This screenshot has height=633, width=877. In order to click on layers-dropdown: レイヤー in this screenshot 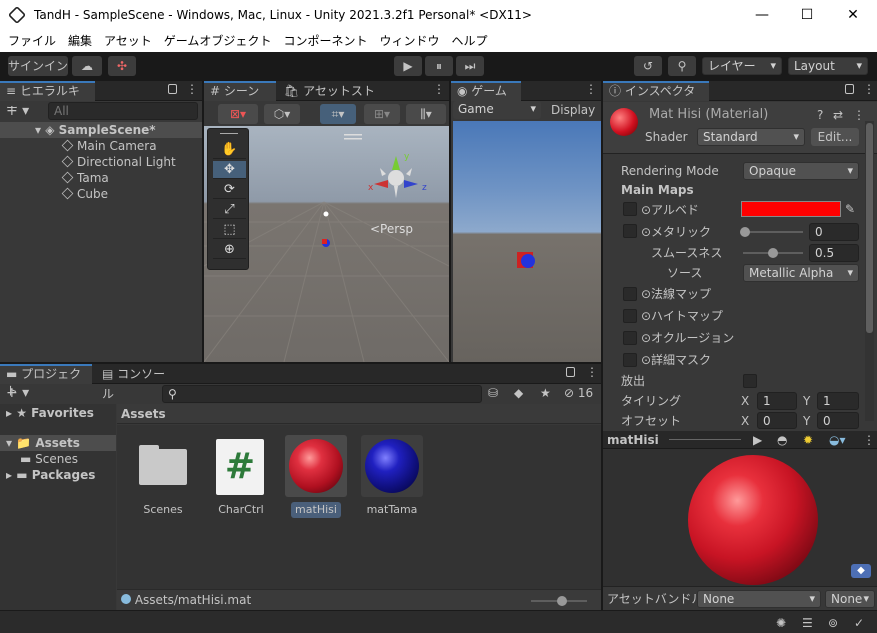, I will do `click(742, 66)`.